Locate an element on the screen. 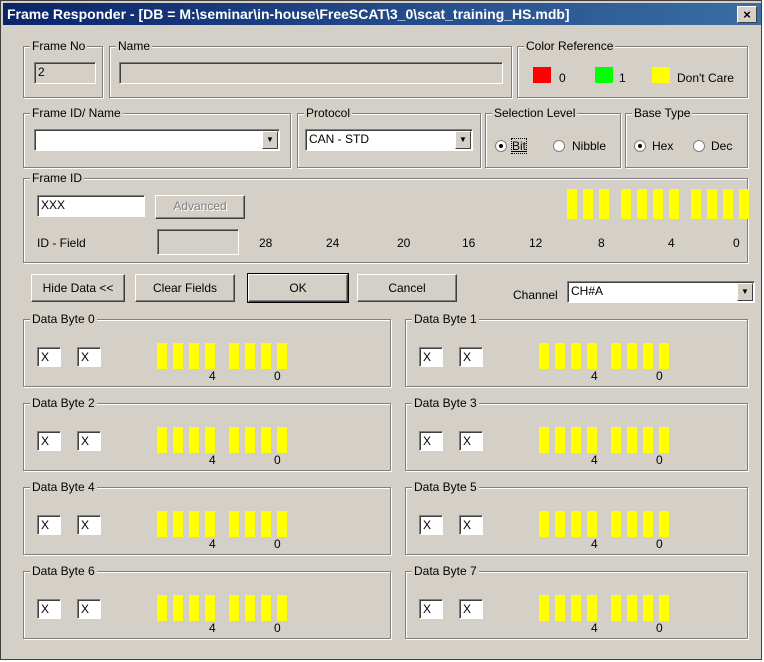  frame-id-name-select: ▼ is located at coordinates (157, 140).